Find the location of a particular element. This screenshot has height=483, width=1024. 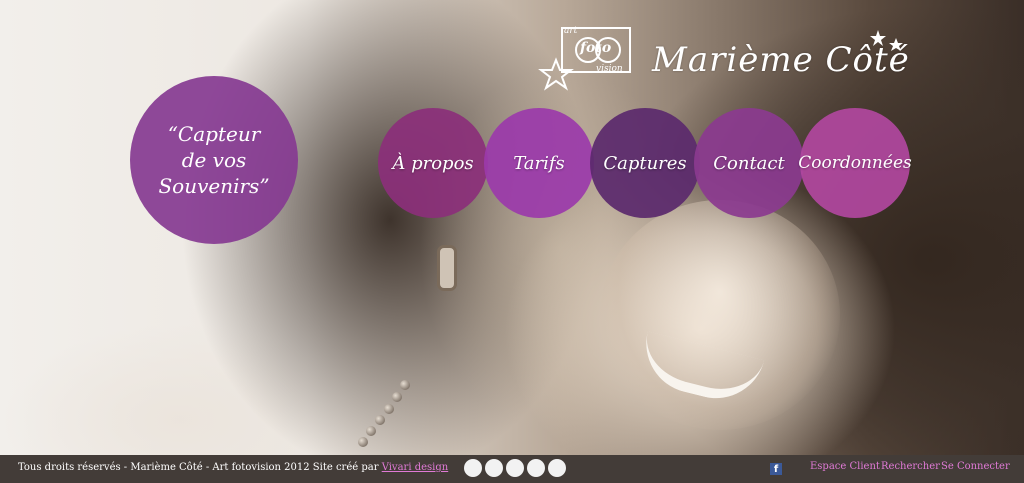

logo-word-vision: vision is located at coordinates (609, 69).